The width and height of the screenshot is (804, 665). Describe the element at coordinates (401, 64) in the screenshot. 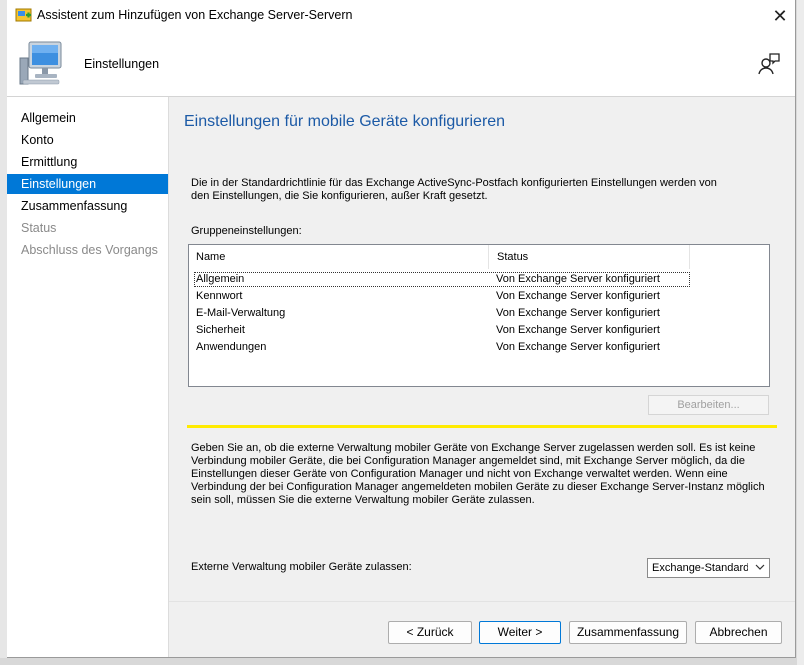

I see `wizard-header: Einstellungen` at that location.